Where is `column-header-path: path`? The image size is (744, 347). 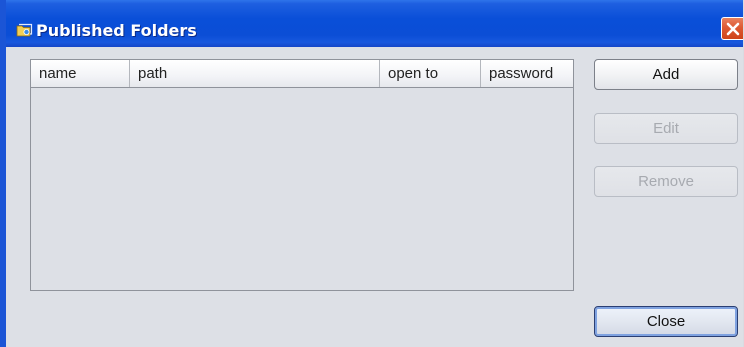 column-header-path: path is located at coordinates (255, 73).